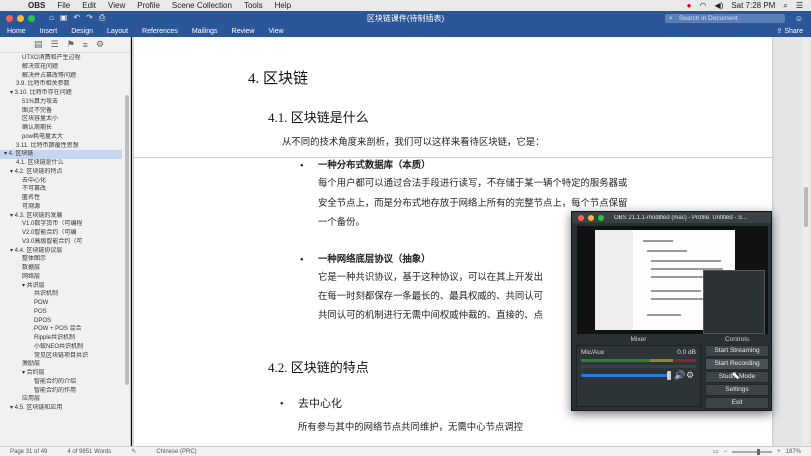  What do you see at coordinates (726, 452) in the screenshot?
I see `zoom-out-icon: −` at bounding box center [726, 452].